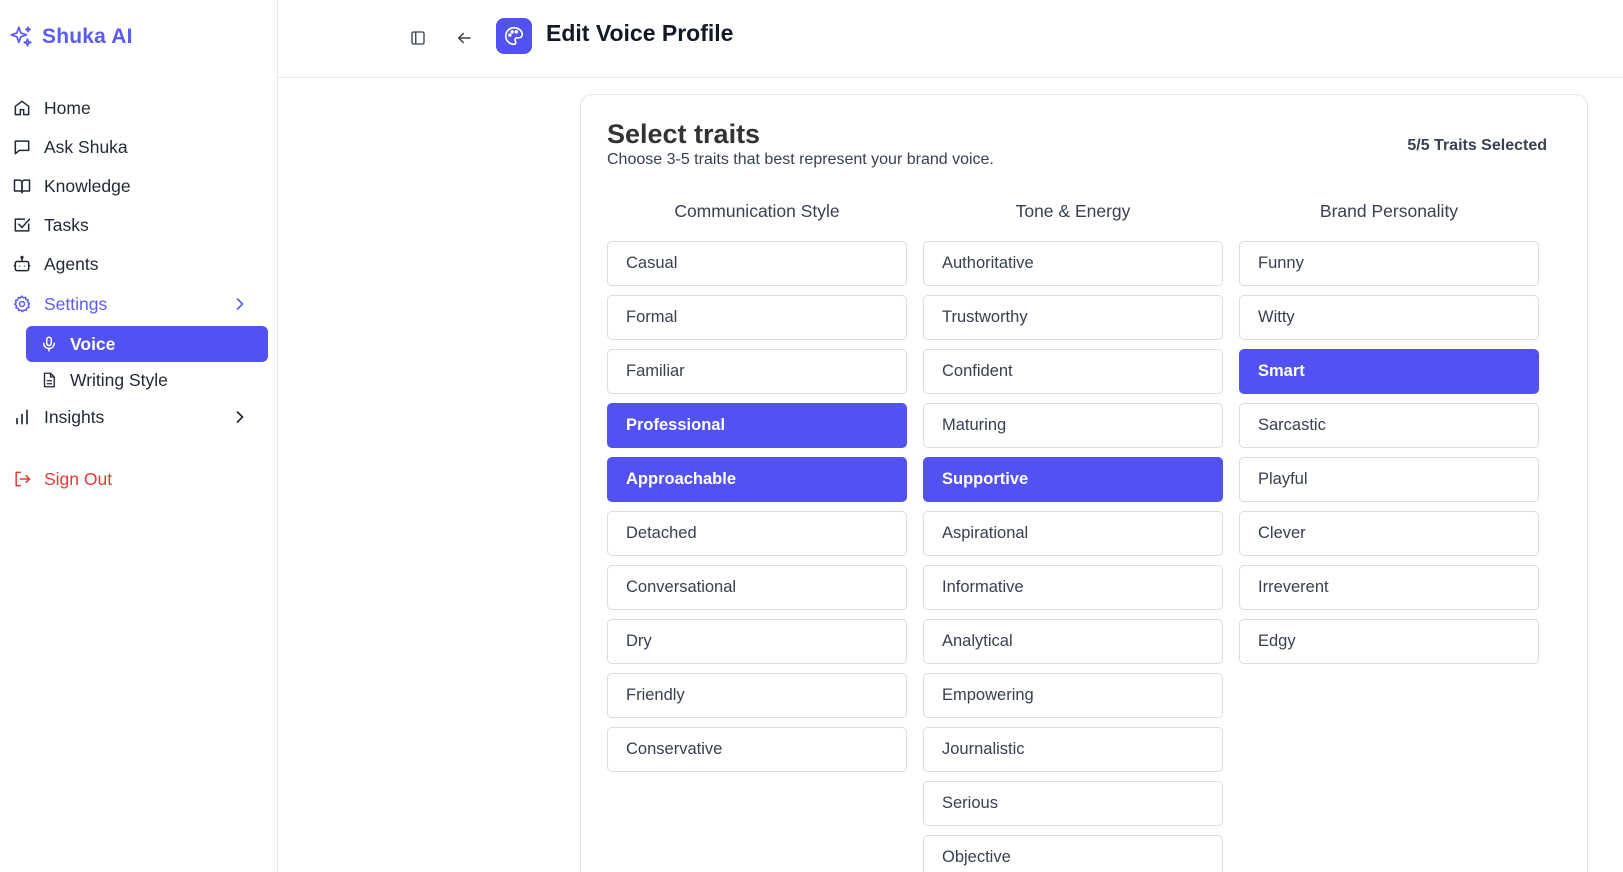 The height and width of the screenshot is (872, 1623). Describe the element at coordinates (78, 478) in the screenshot. I see `sign-out-label: Sign Out` at that location.